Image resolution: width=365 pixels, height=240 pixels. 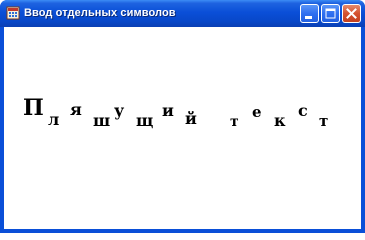 I want to click on glyph-6: щ, so click(x=145, y=120).